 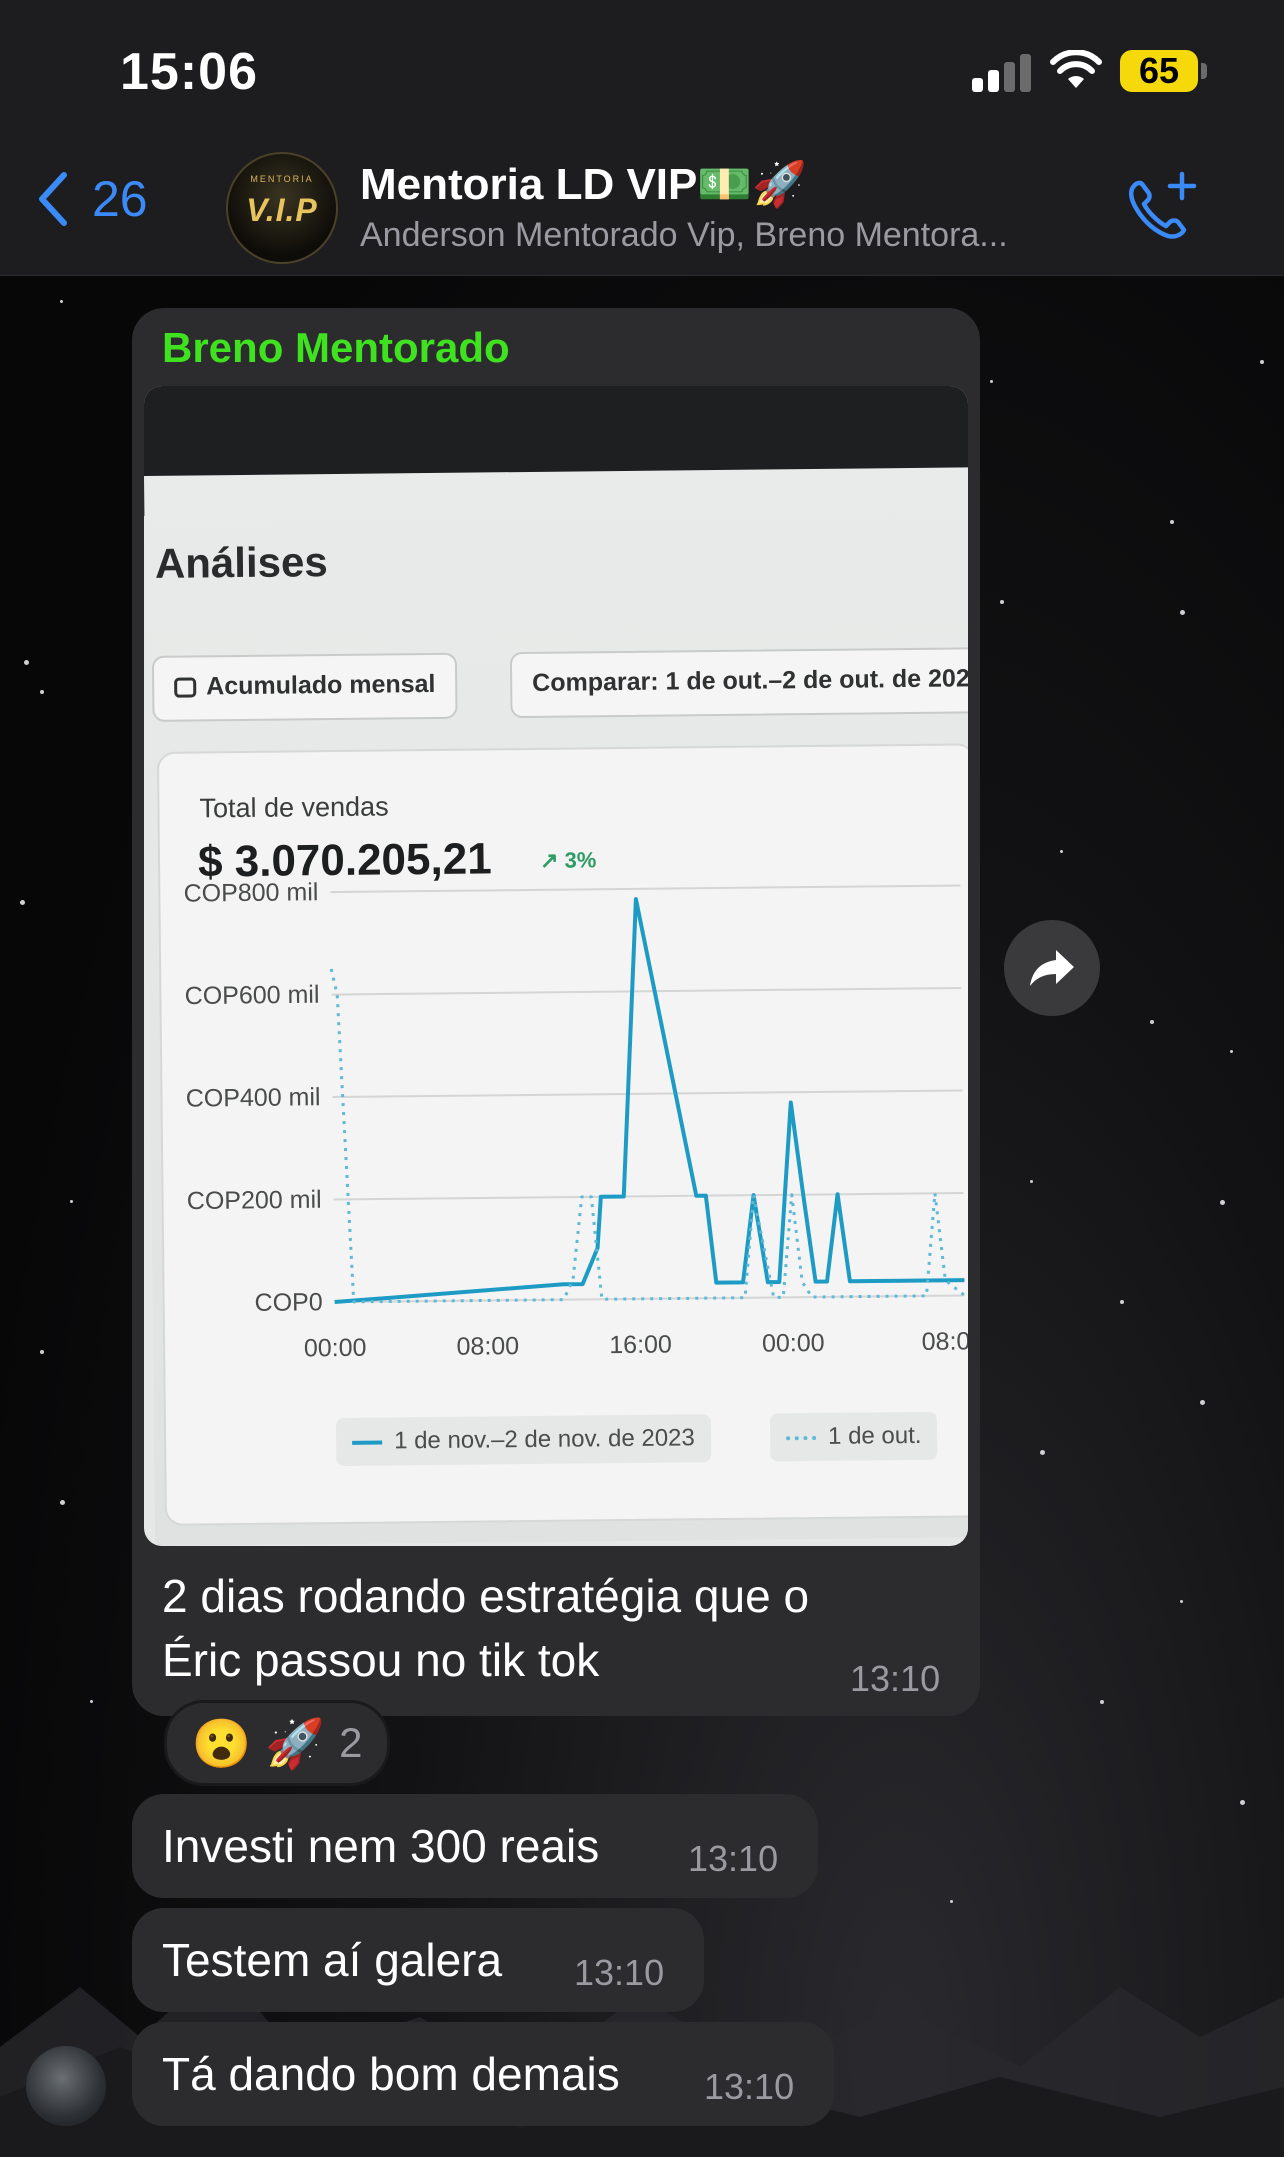 What do you see at coordinates (351, 1742) in the screenshot?
I see `reaction-count: 2` at bounding box center [351, 1742].